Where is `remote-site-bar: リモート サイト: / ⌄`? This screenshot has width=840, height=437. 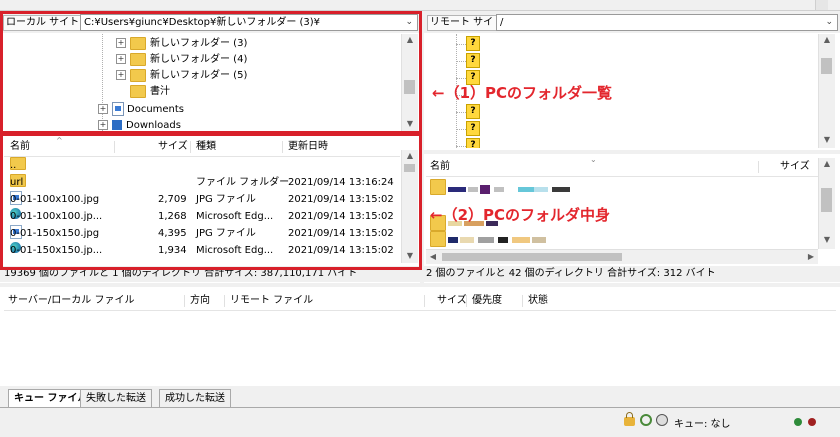 remote-site-bar: リモート サイト: / ⌄ is located at coordinates (632, 22).